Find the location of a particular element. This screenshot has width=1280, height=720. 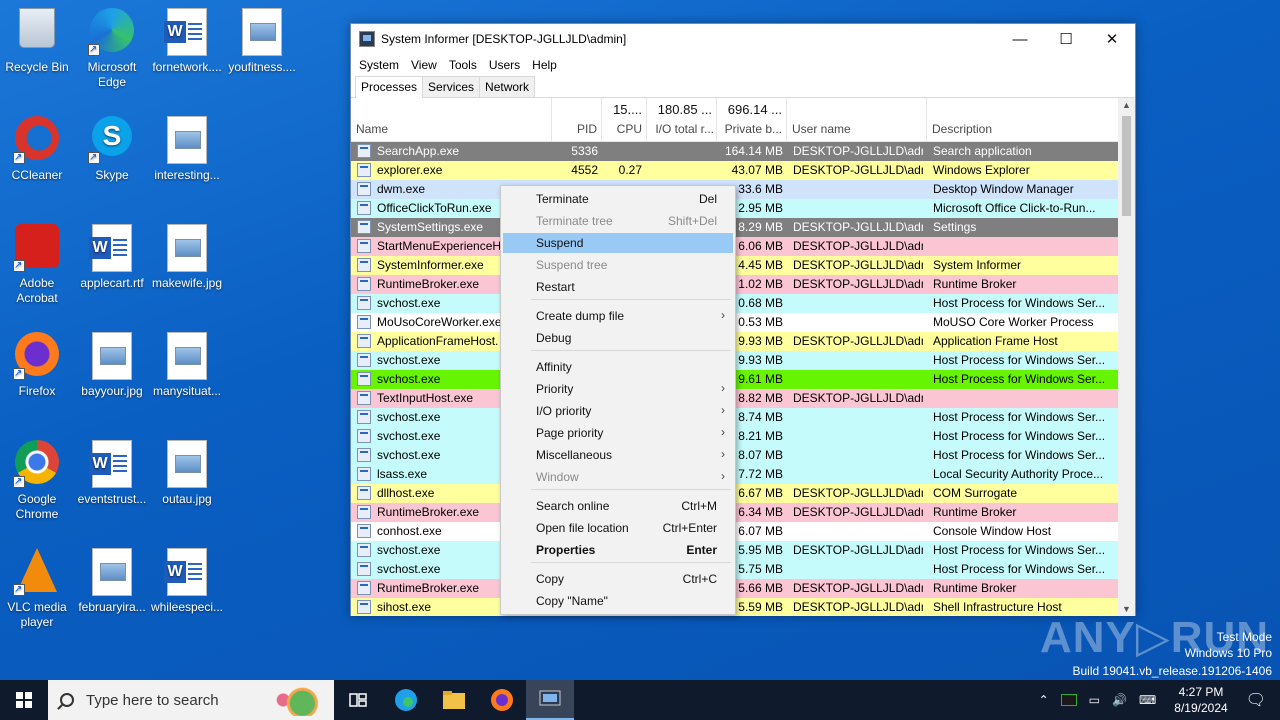

desktop-icon-microsoft-edge: Microsoft Edge is located at coordinates (112, 47).